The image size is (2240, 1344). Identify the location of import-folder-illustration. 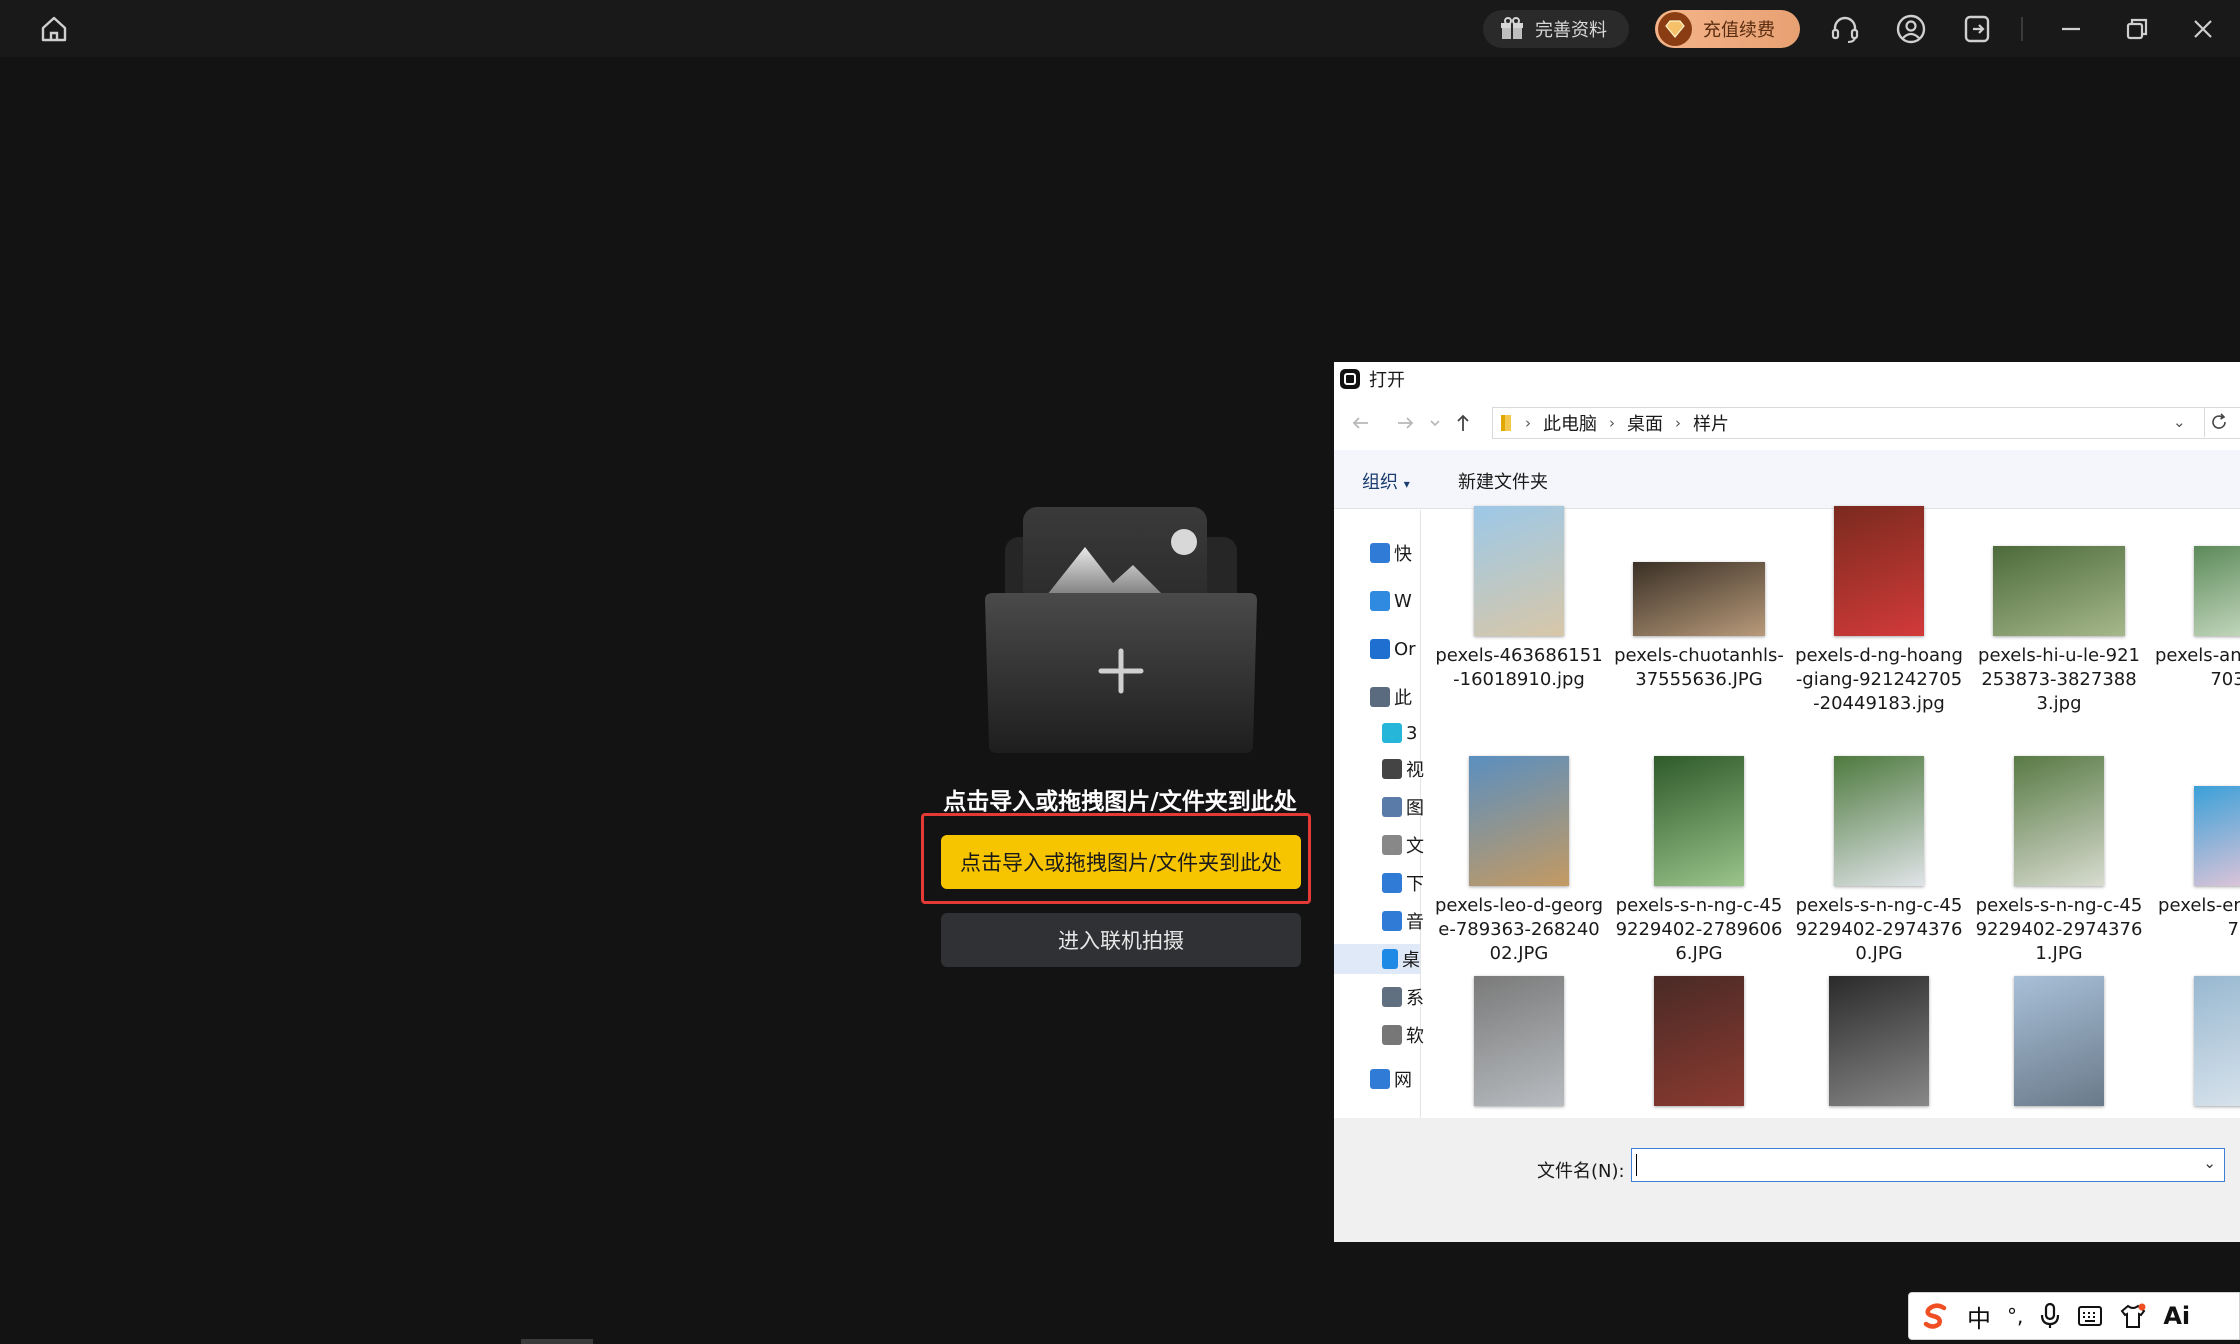
(1121, 630).